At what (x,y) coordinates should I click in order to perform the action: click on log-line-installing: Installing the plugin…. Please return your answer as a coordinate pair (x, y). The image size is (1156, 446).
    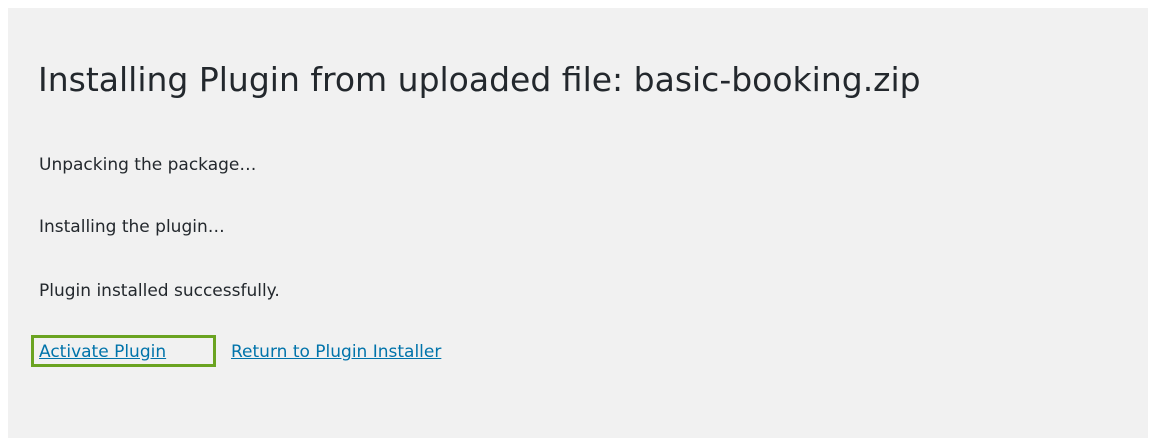
    Looking at the image, I should click on (132, 227).